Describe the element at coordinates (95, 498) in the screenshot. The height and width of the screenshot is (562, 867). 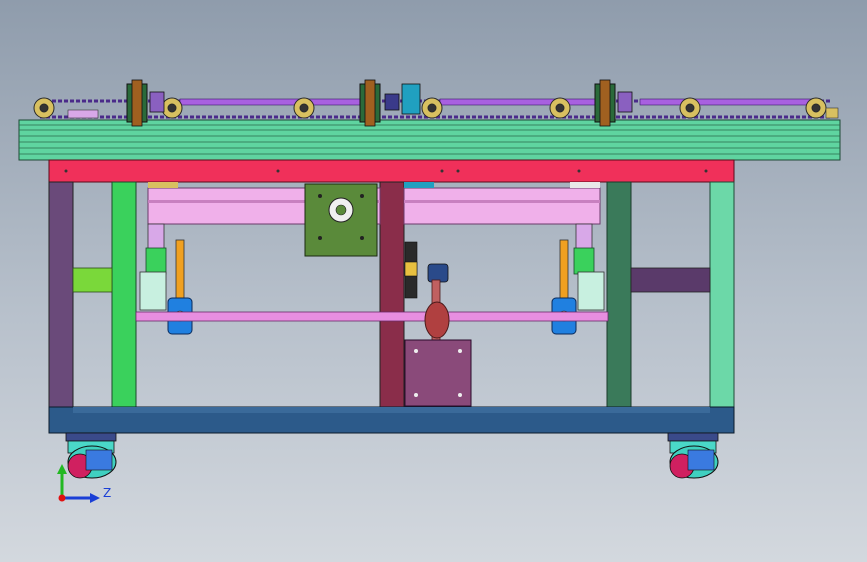
I see `z-axis-arrowhead` at that location.